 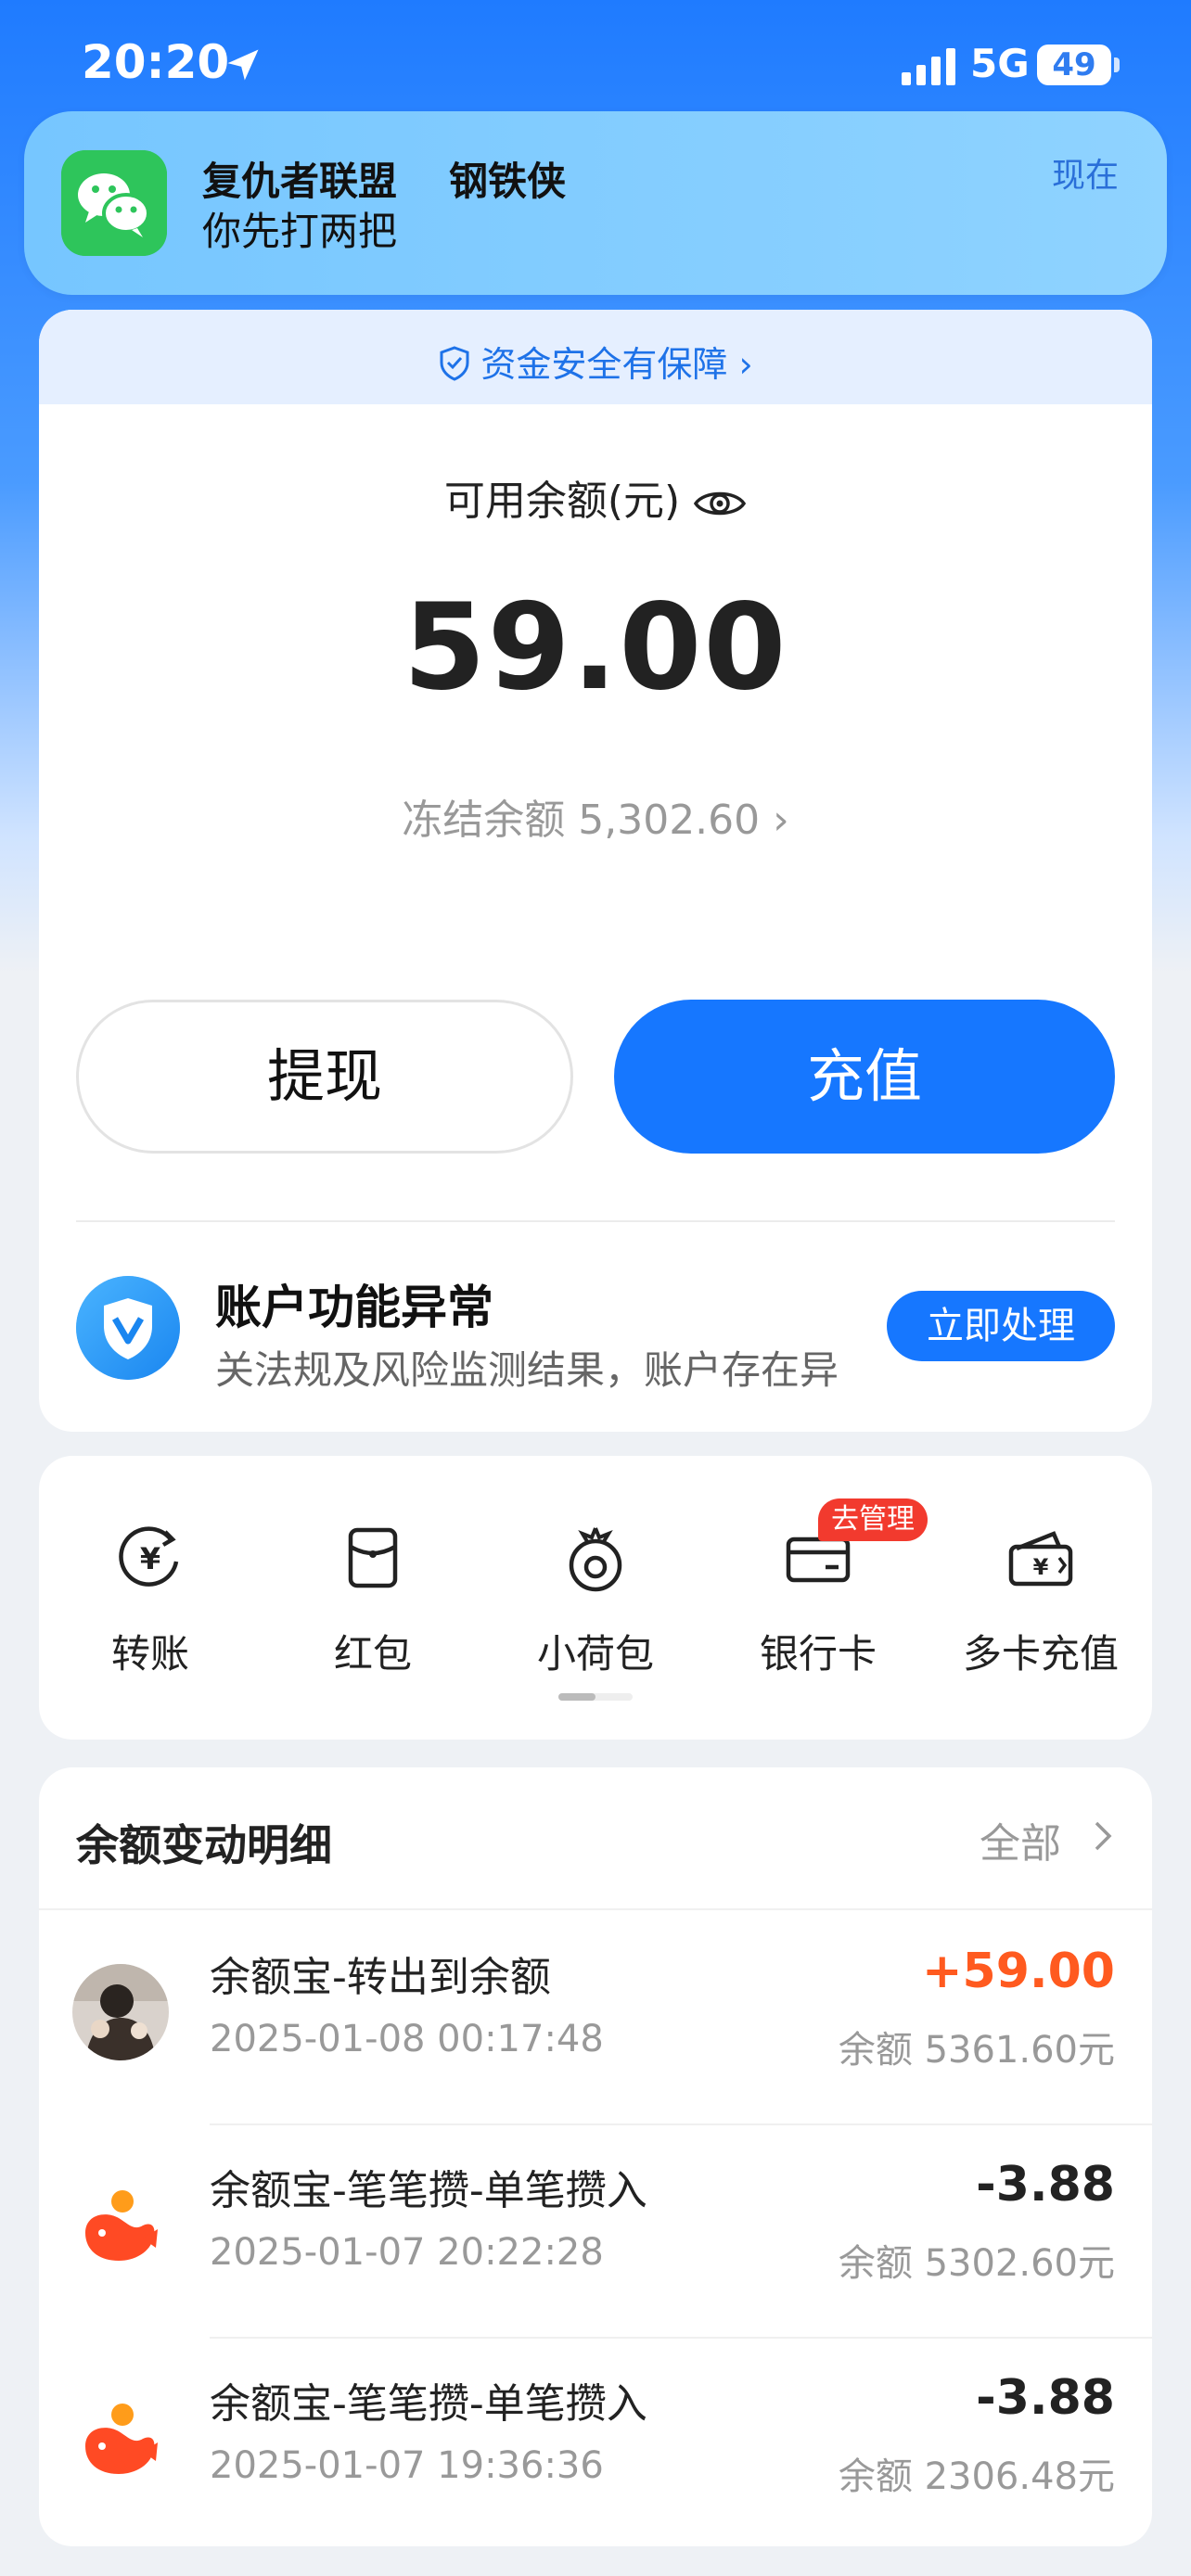 I want to click on quick-action-multi-card-topup: ¥ 多卡充值, so click(x=1040, y=1600).